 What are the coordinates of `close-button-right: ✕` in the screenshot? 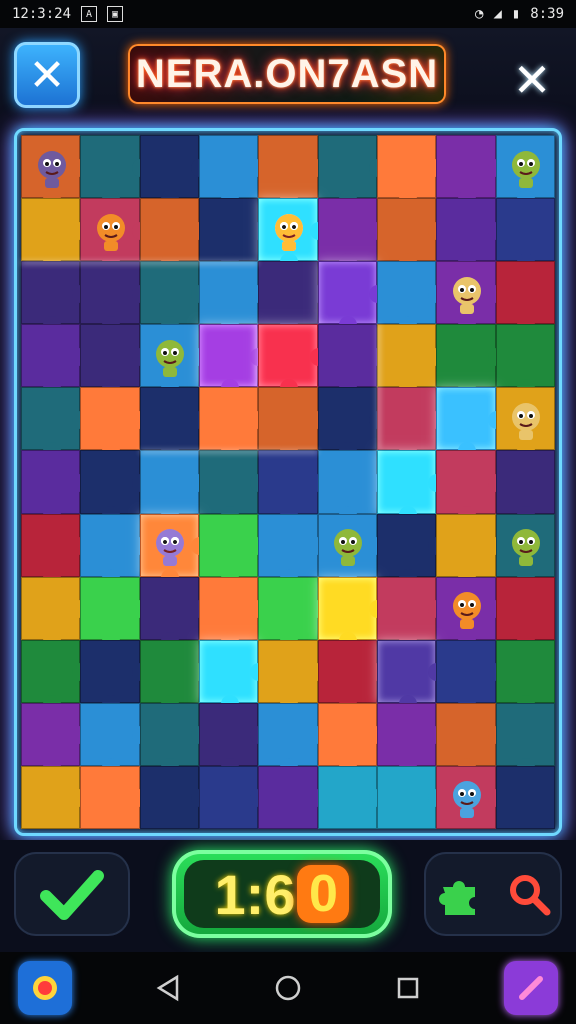 It's located at (532, 80).